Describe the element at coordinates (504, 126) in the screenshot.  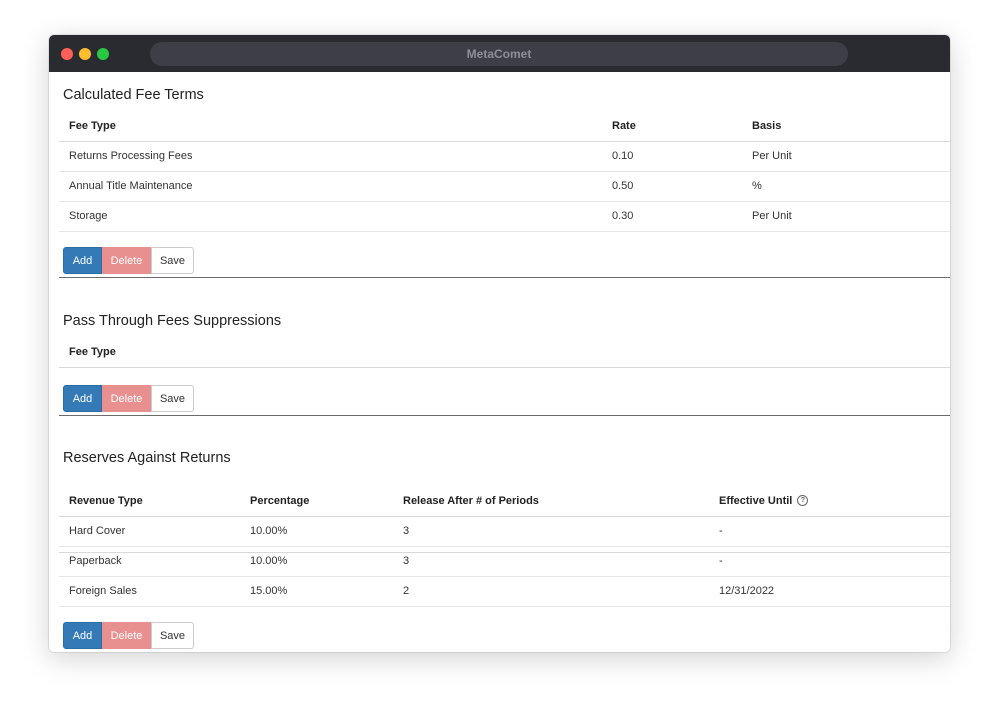
I see `table-header: Fee Type Rate Basis` at that location.